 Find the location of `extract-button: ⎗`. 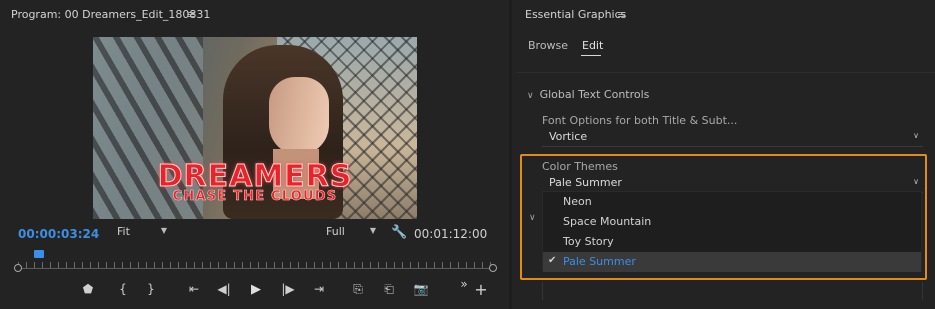

extract-button: ⎗ is located at coordinates (389, 289).